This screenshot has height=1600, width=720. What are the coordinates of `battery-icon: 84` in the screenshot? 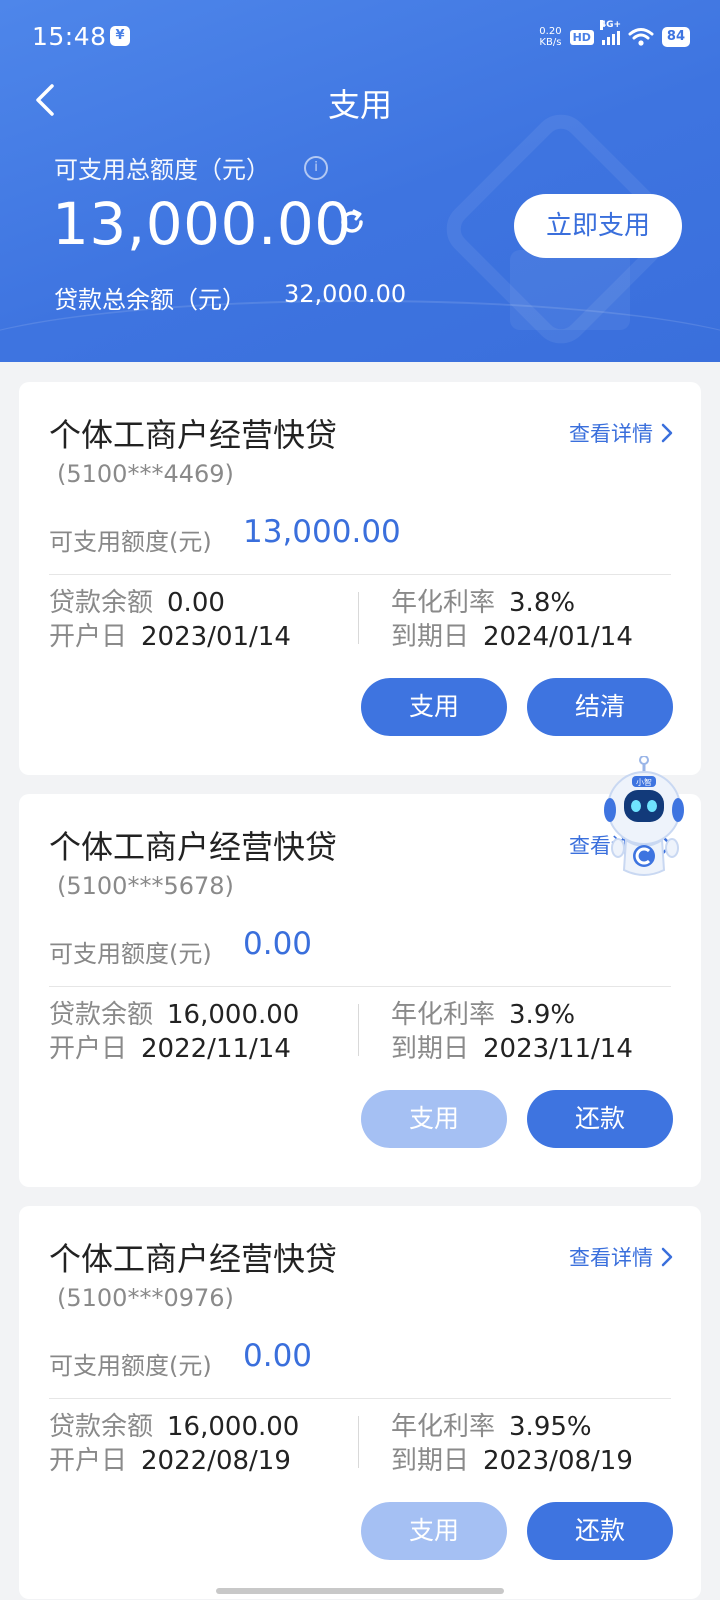 It's located at (675, 37).